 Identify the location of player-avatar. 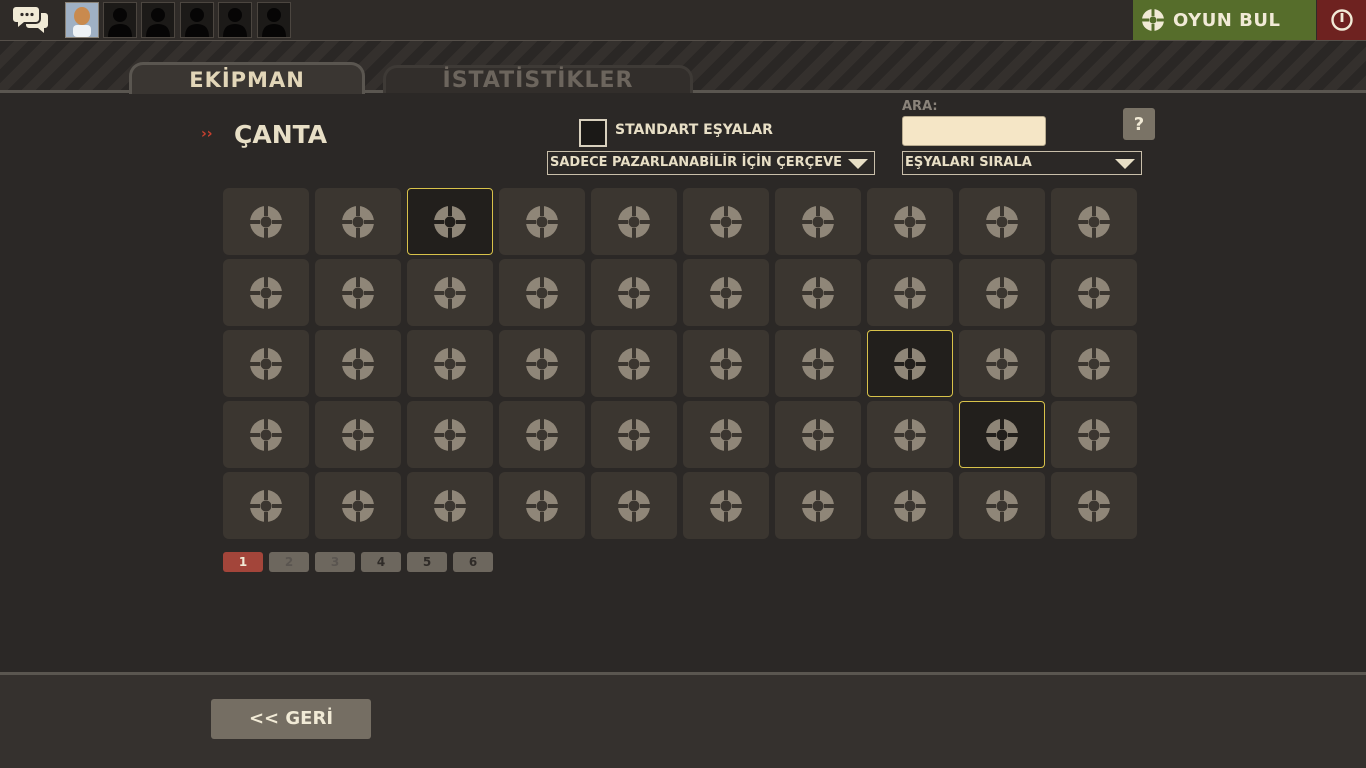
(82, 20).